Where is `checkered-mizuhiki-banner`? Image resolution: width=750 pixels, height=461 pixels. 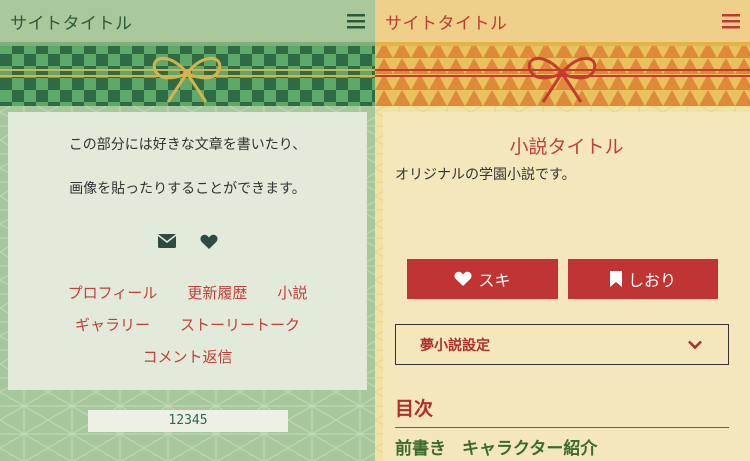
checkered-mizuhiki-banner is located at coordinates (187, 74).